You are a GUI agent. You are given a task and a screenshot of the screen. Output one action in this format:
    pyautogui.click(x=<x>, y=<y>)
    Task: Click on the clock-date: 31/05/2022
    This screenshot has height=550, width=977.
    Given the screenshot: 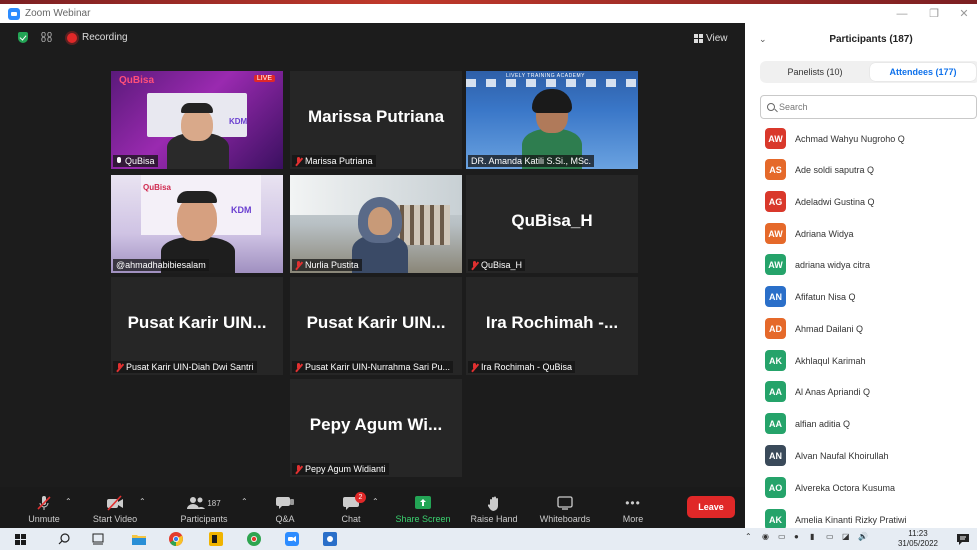 What is the action you would take?
    pyautogui.click(x=918, y=543)
    